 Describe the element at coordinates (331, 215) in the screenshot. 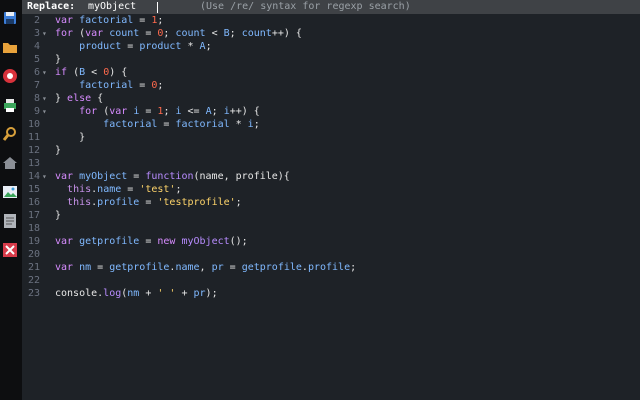

I see `code-line: 17}` at that location.